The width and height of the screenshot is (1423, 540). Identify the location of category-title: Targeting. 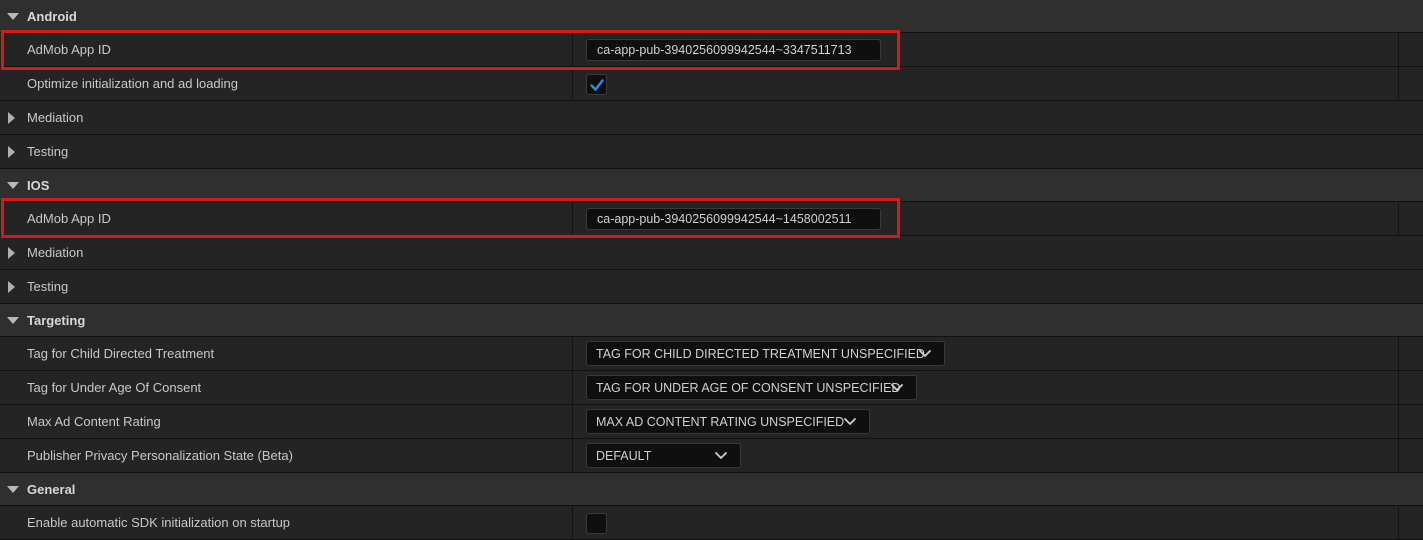
(56, 320).